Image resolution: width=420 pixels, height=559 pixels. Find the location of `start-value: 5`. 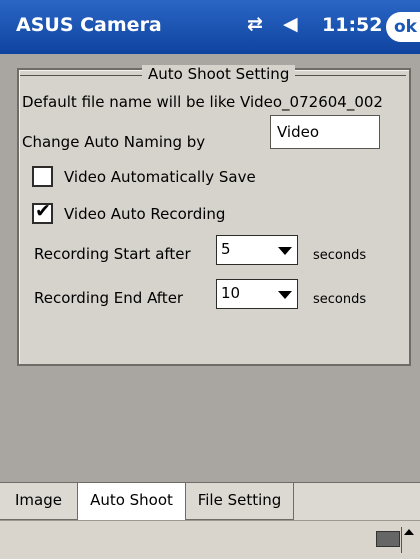

start-value: 5 is located at coordinates (226, 249).